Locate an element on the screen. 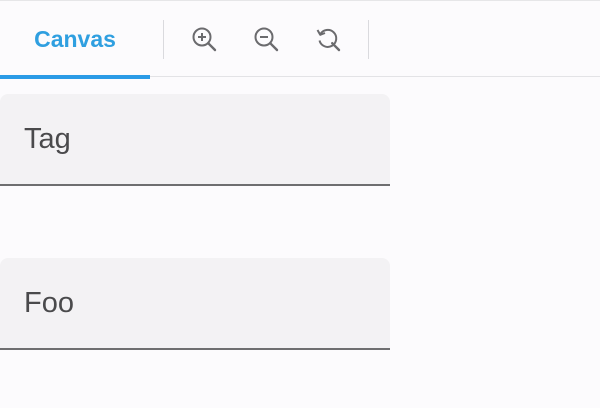 This screenshot has height=408, width=600. reset-zoom-button is located at coordinates (328, 39).